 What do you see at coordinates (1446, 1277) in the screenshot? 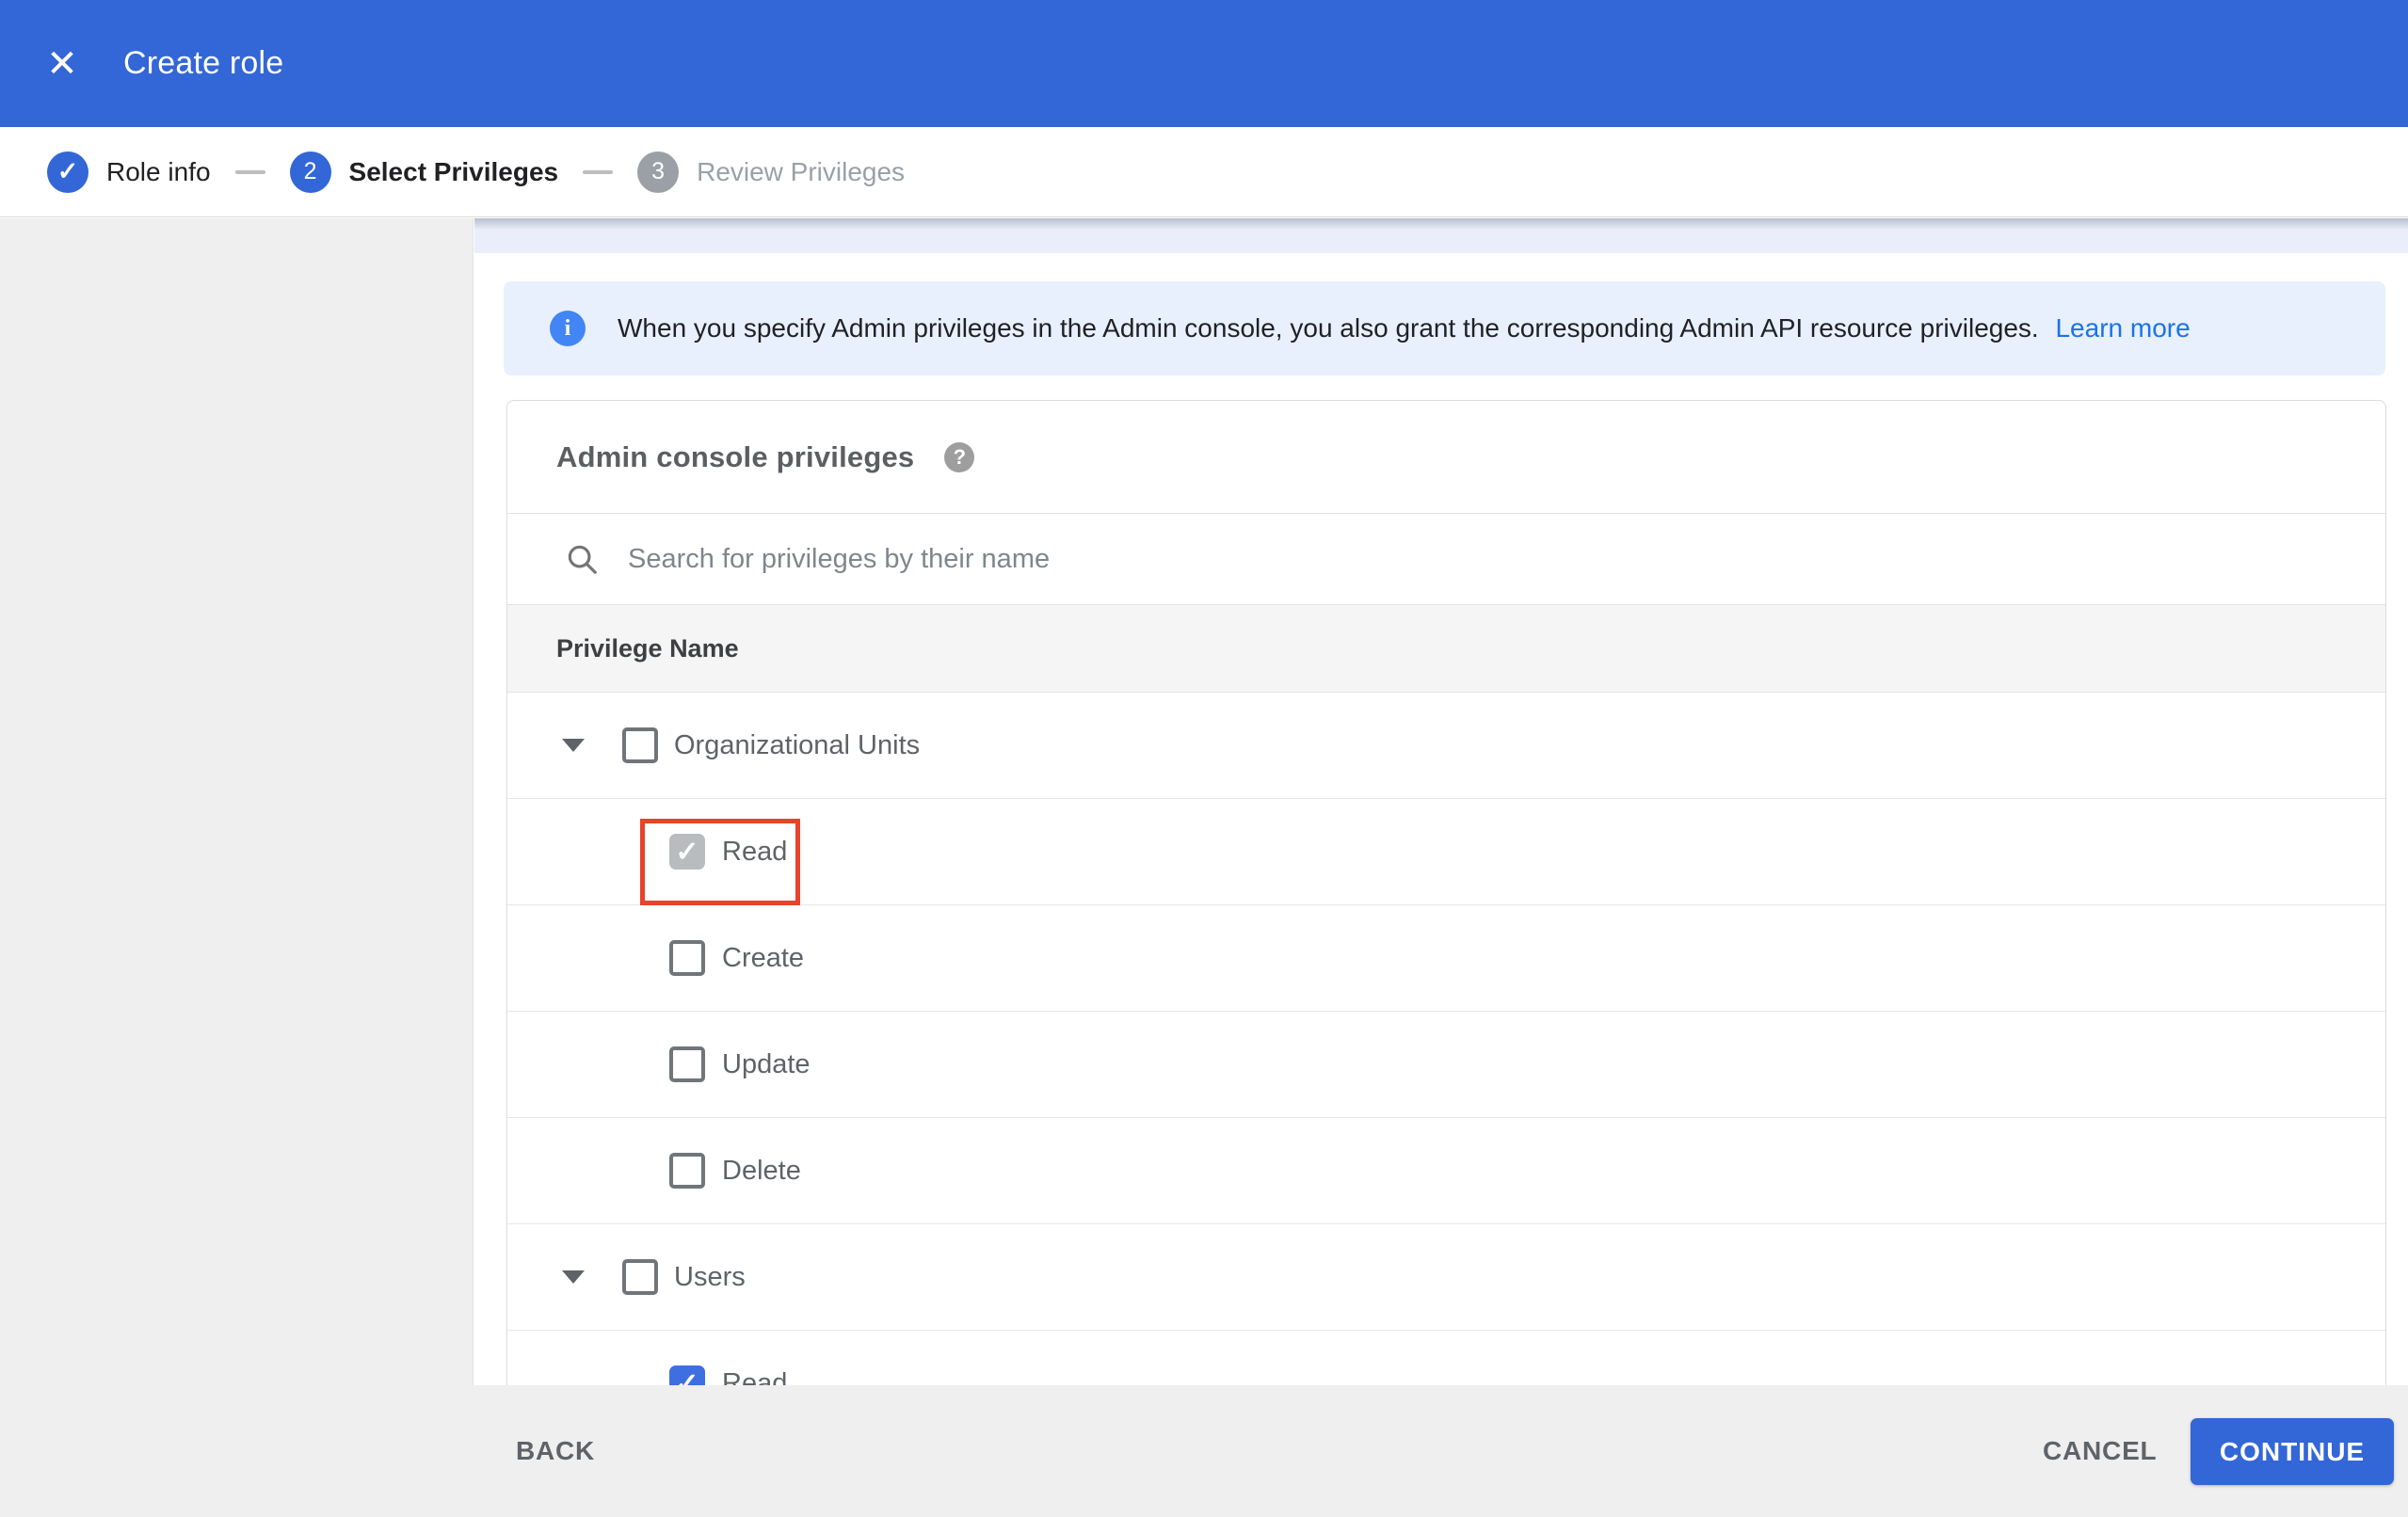
I see `table-row: Users` at bounding box center [1446, 1277].